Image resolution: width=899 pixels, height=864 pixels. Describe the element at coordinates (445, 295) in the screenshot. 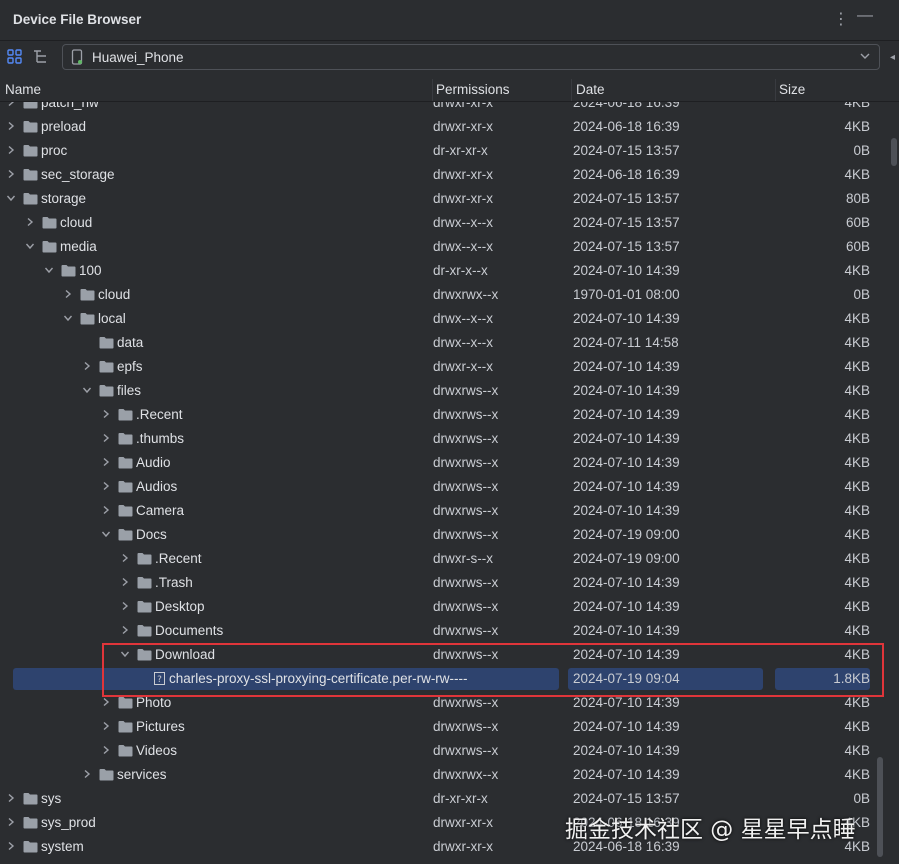

I see `folder-row: cloud drwxrwx--x 1970-01-01 08:00 0B` at that location.